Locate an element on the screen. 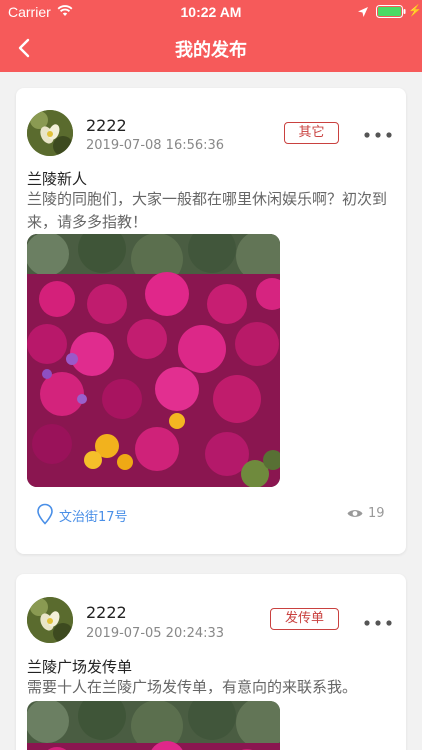  post-title: 兰陵广场发传单 is located at coordinates (80, 667).